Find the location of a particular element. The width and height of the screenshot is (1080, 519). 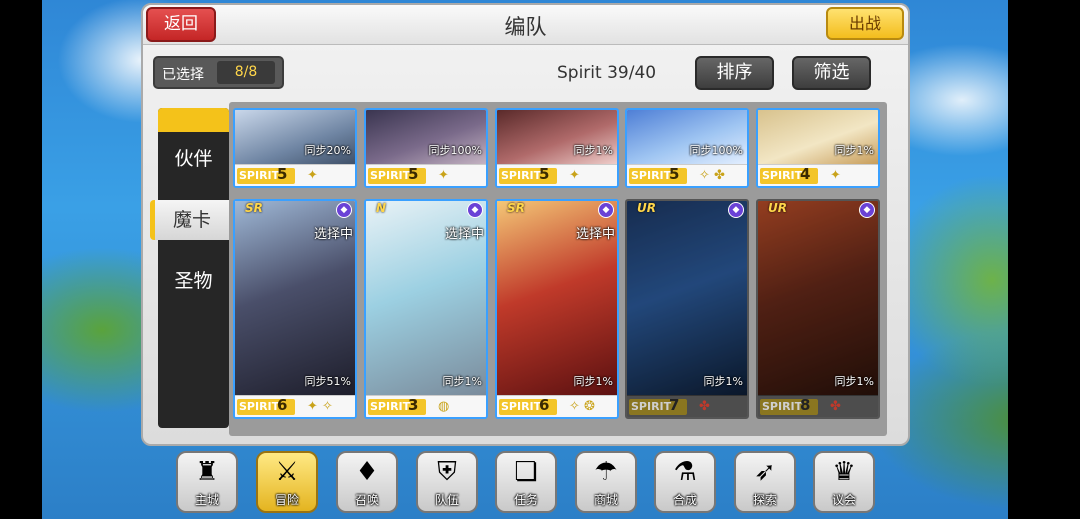

selected-count-box: 已选择 8/8 is located at coordinates (218, 72).